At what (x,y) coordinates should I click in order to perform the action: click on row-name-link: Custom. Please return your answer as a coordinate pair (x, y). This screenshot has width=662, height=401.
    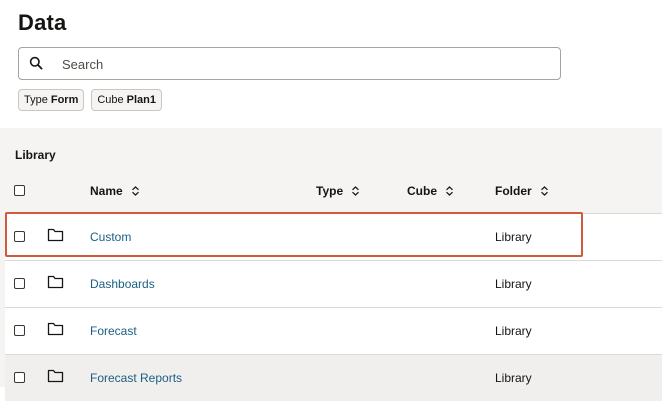
    Looking at the image, I should click on (110, 237).